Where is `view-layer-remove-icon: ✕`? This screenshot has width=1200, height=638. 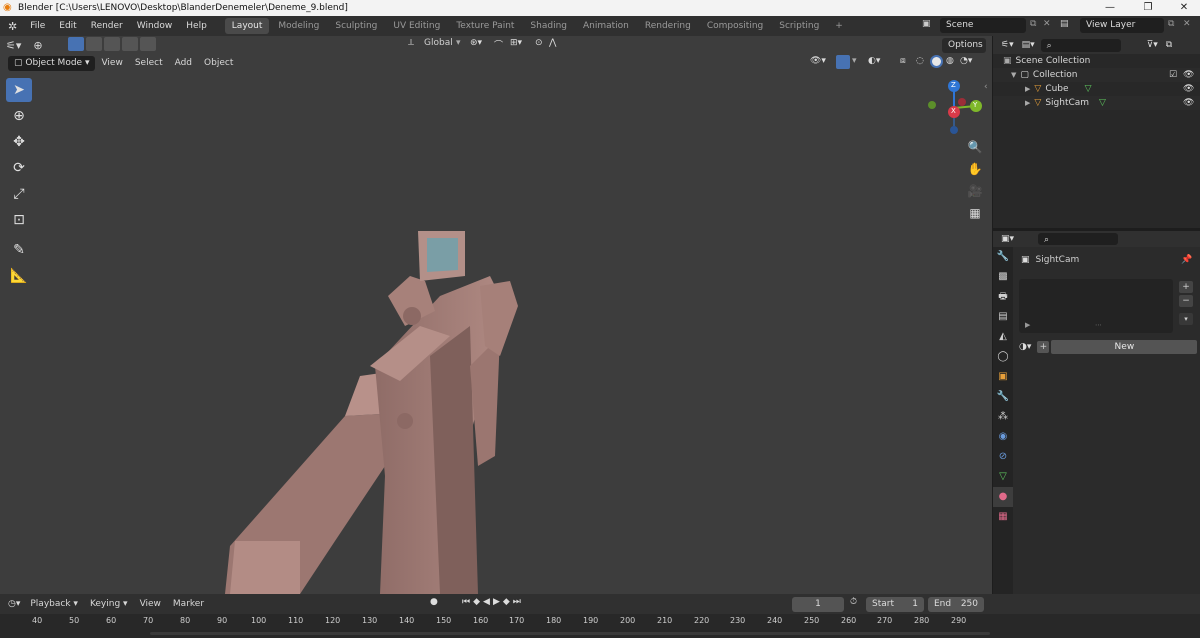
view-layer-remove-icon: ✕ is located at coordinates (1187, 24).